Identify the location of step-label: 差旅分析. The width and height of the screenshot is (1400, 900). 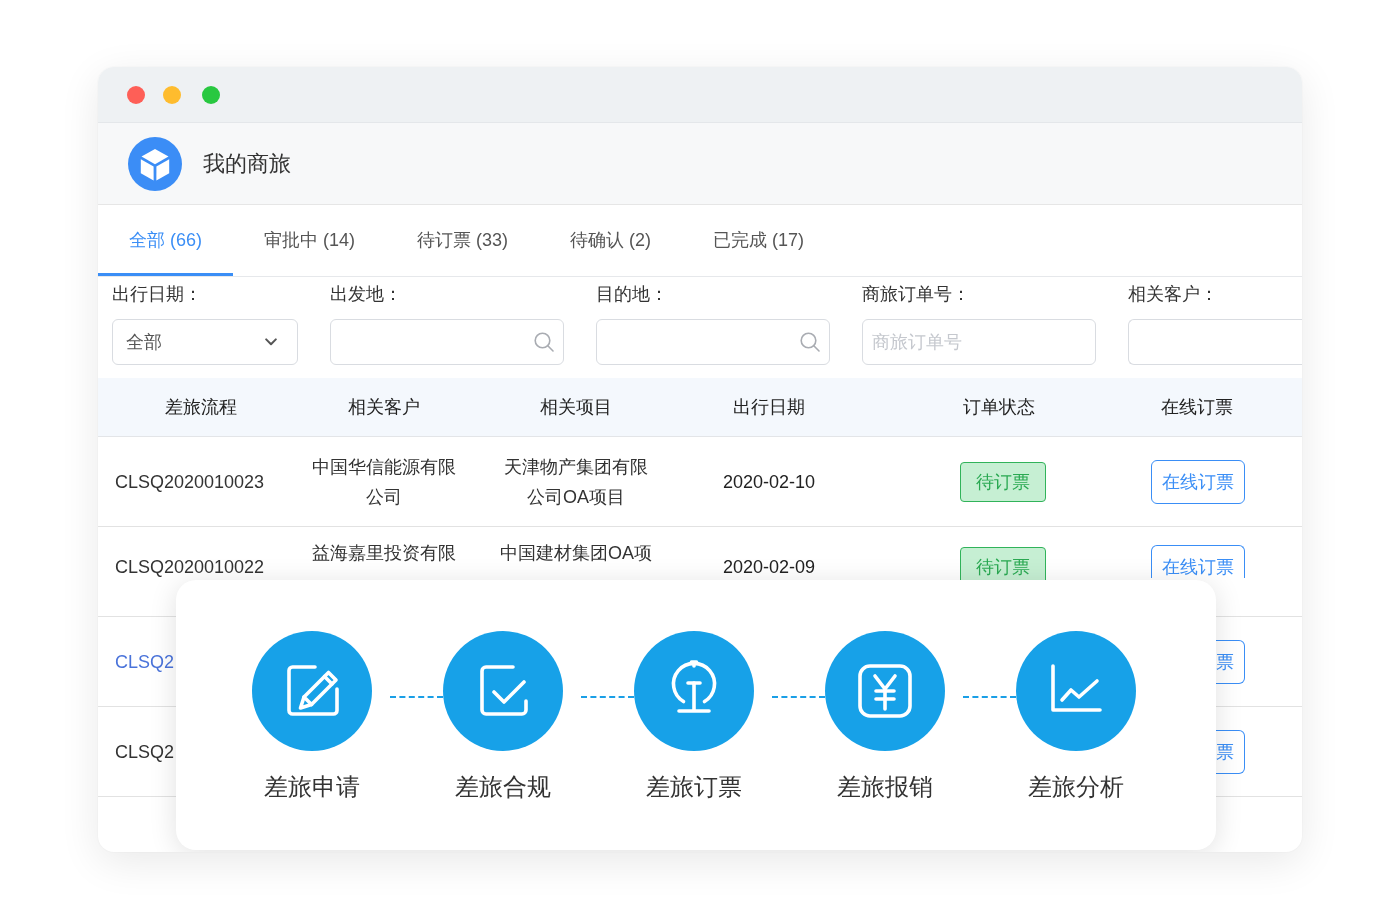
(1076, 787).